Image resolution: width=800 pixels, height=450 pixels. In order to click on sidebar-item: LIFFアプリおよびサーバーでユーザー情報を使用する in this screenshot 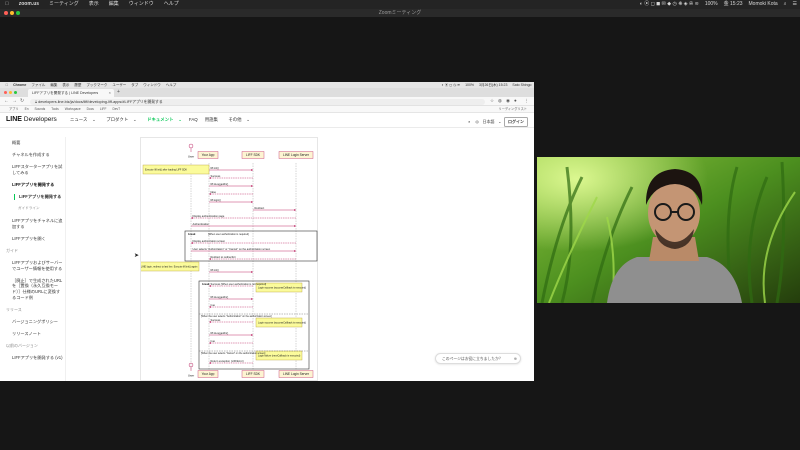, I will do `click(37, 265)`.